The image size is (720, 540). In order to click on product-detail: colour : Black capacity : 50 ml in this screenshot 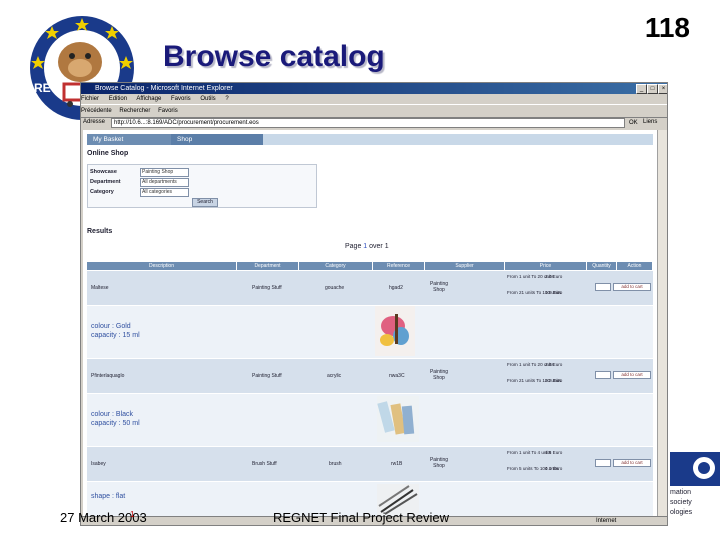, I will do `click(370, 420)`.